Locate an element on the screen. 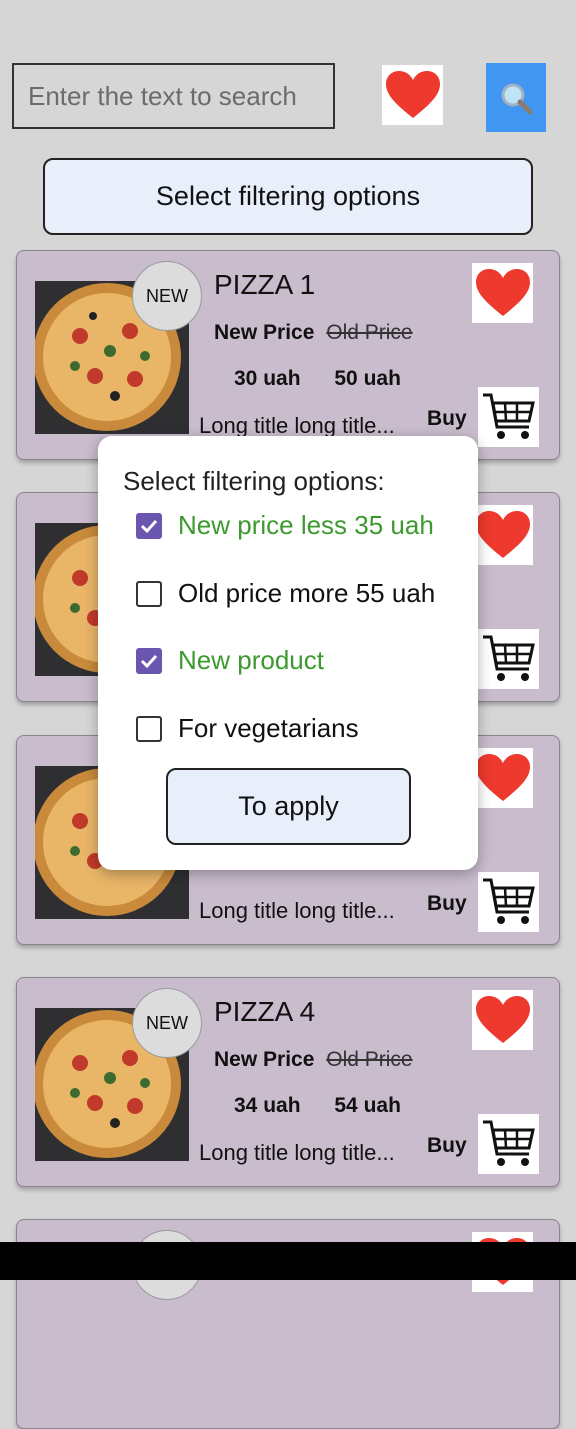 The height and width of the screenshot is (1429, 576). new-price-value: 30 uah is located at coordinates (267, 378).